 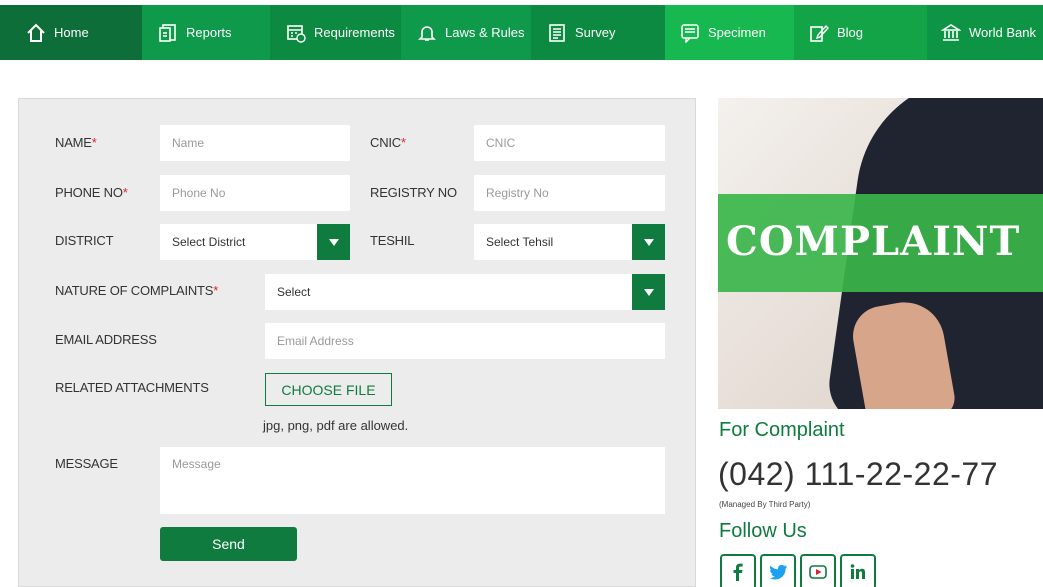 I want to click on reports-icon, so click(x=168, y=33).